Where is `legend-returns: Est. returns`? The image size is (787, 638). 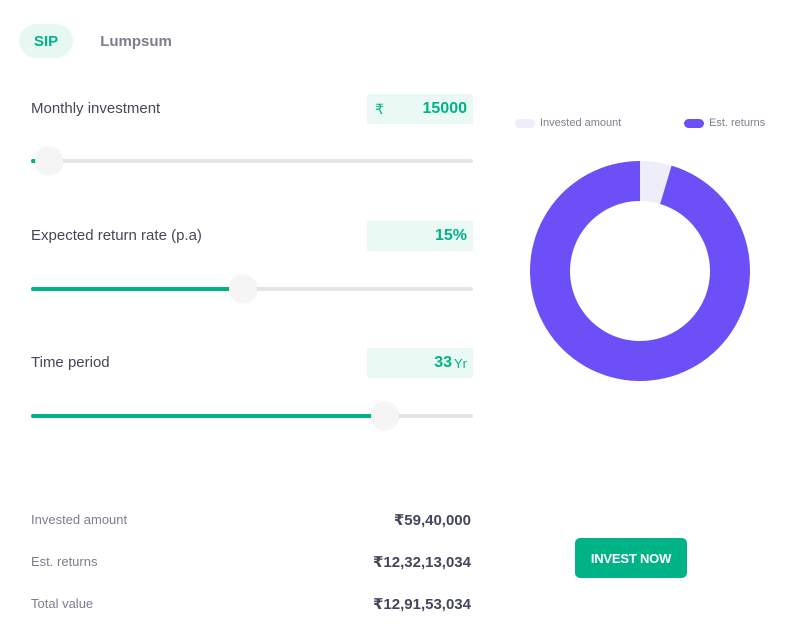 legend-returns: Est. returns is located at coordinates (724, 123).